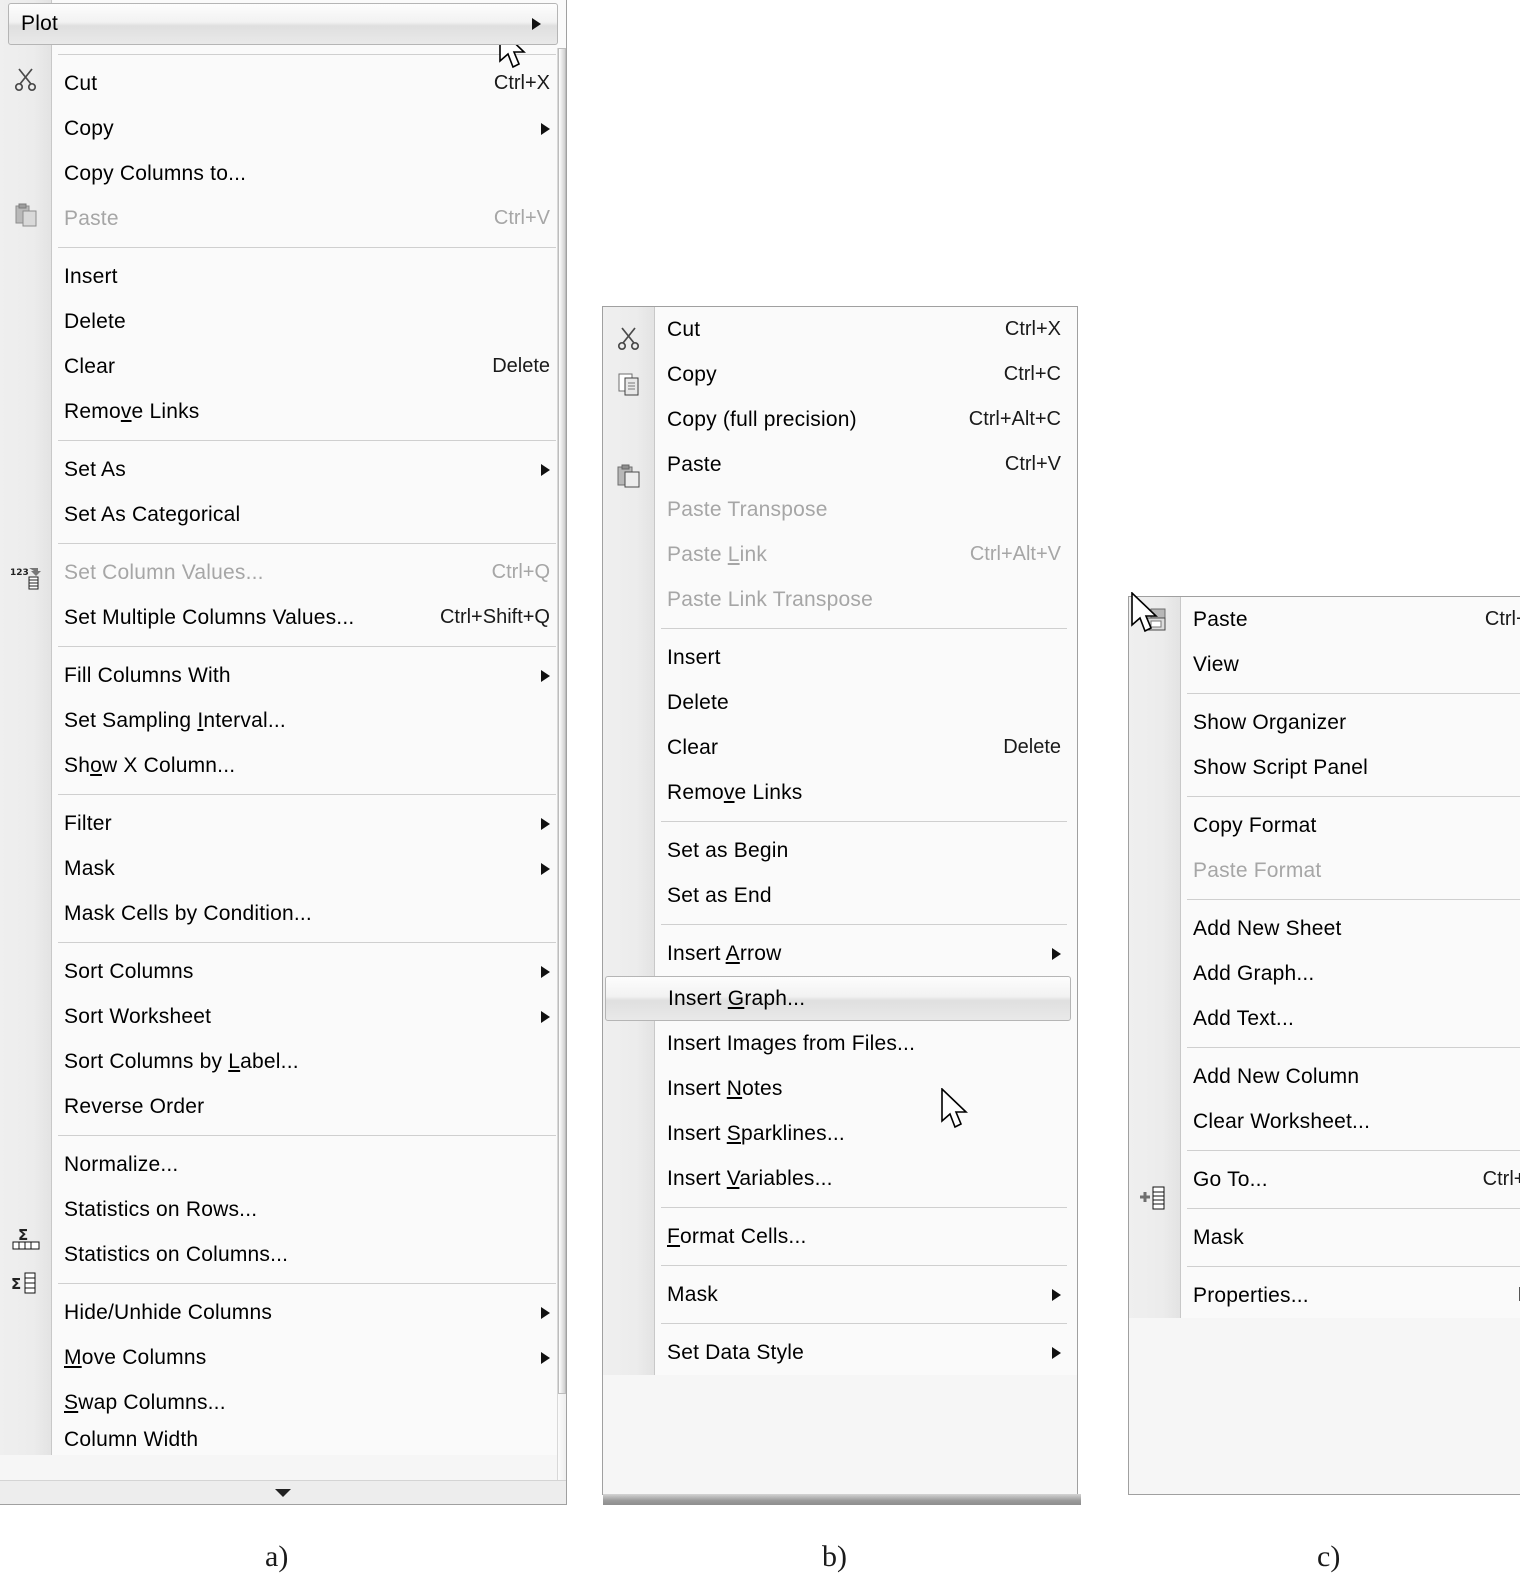 This screenshot has height=1592, width=1520. I want to click on menu-item-go-to: Go To... Ctrl+G, so click(1350, 1179).